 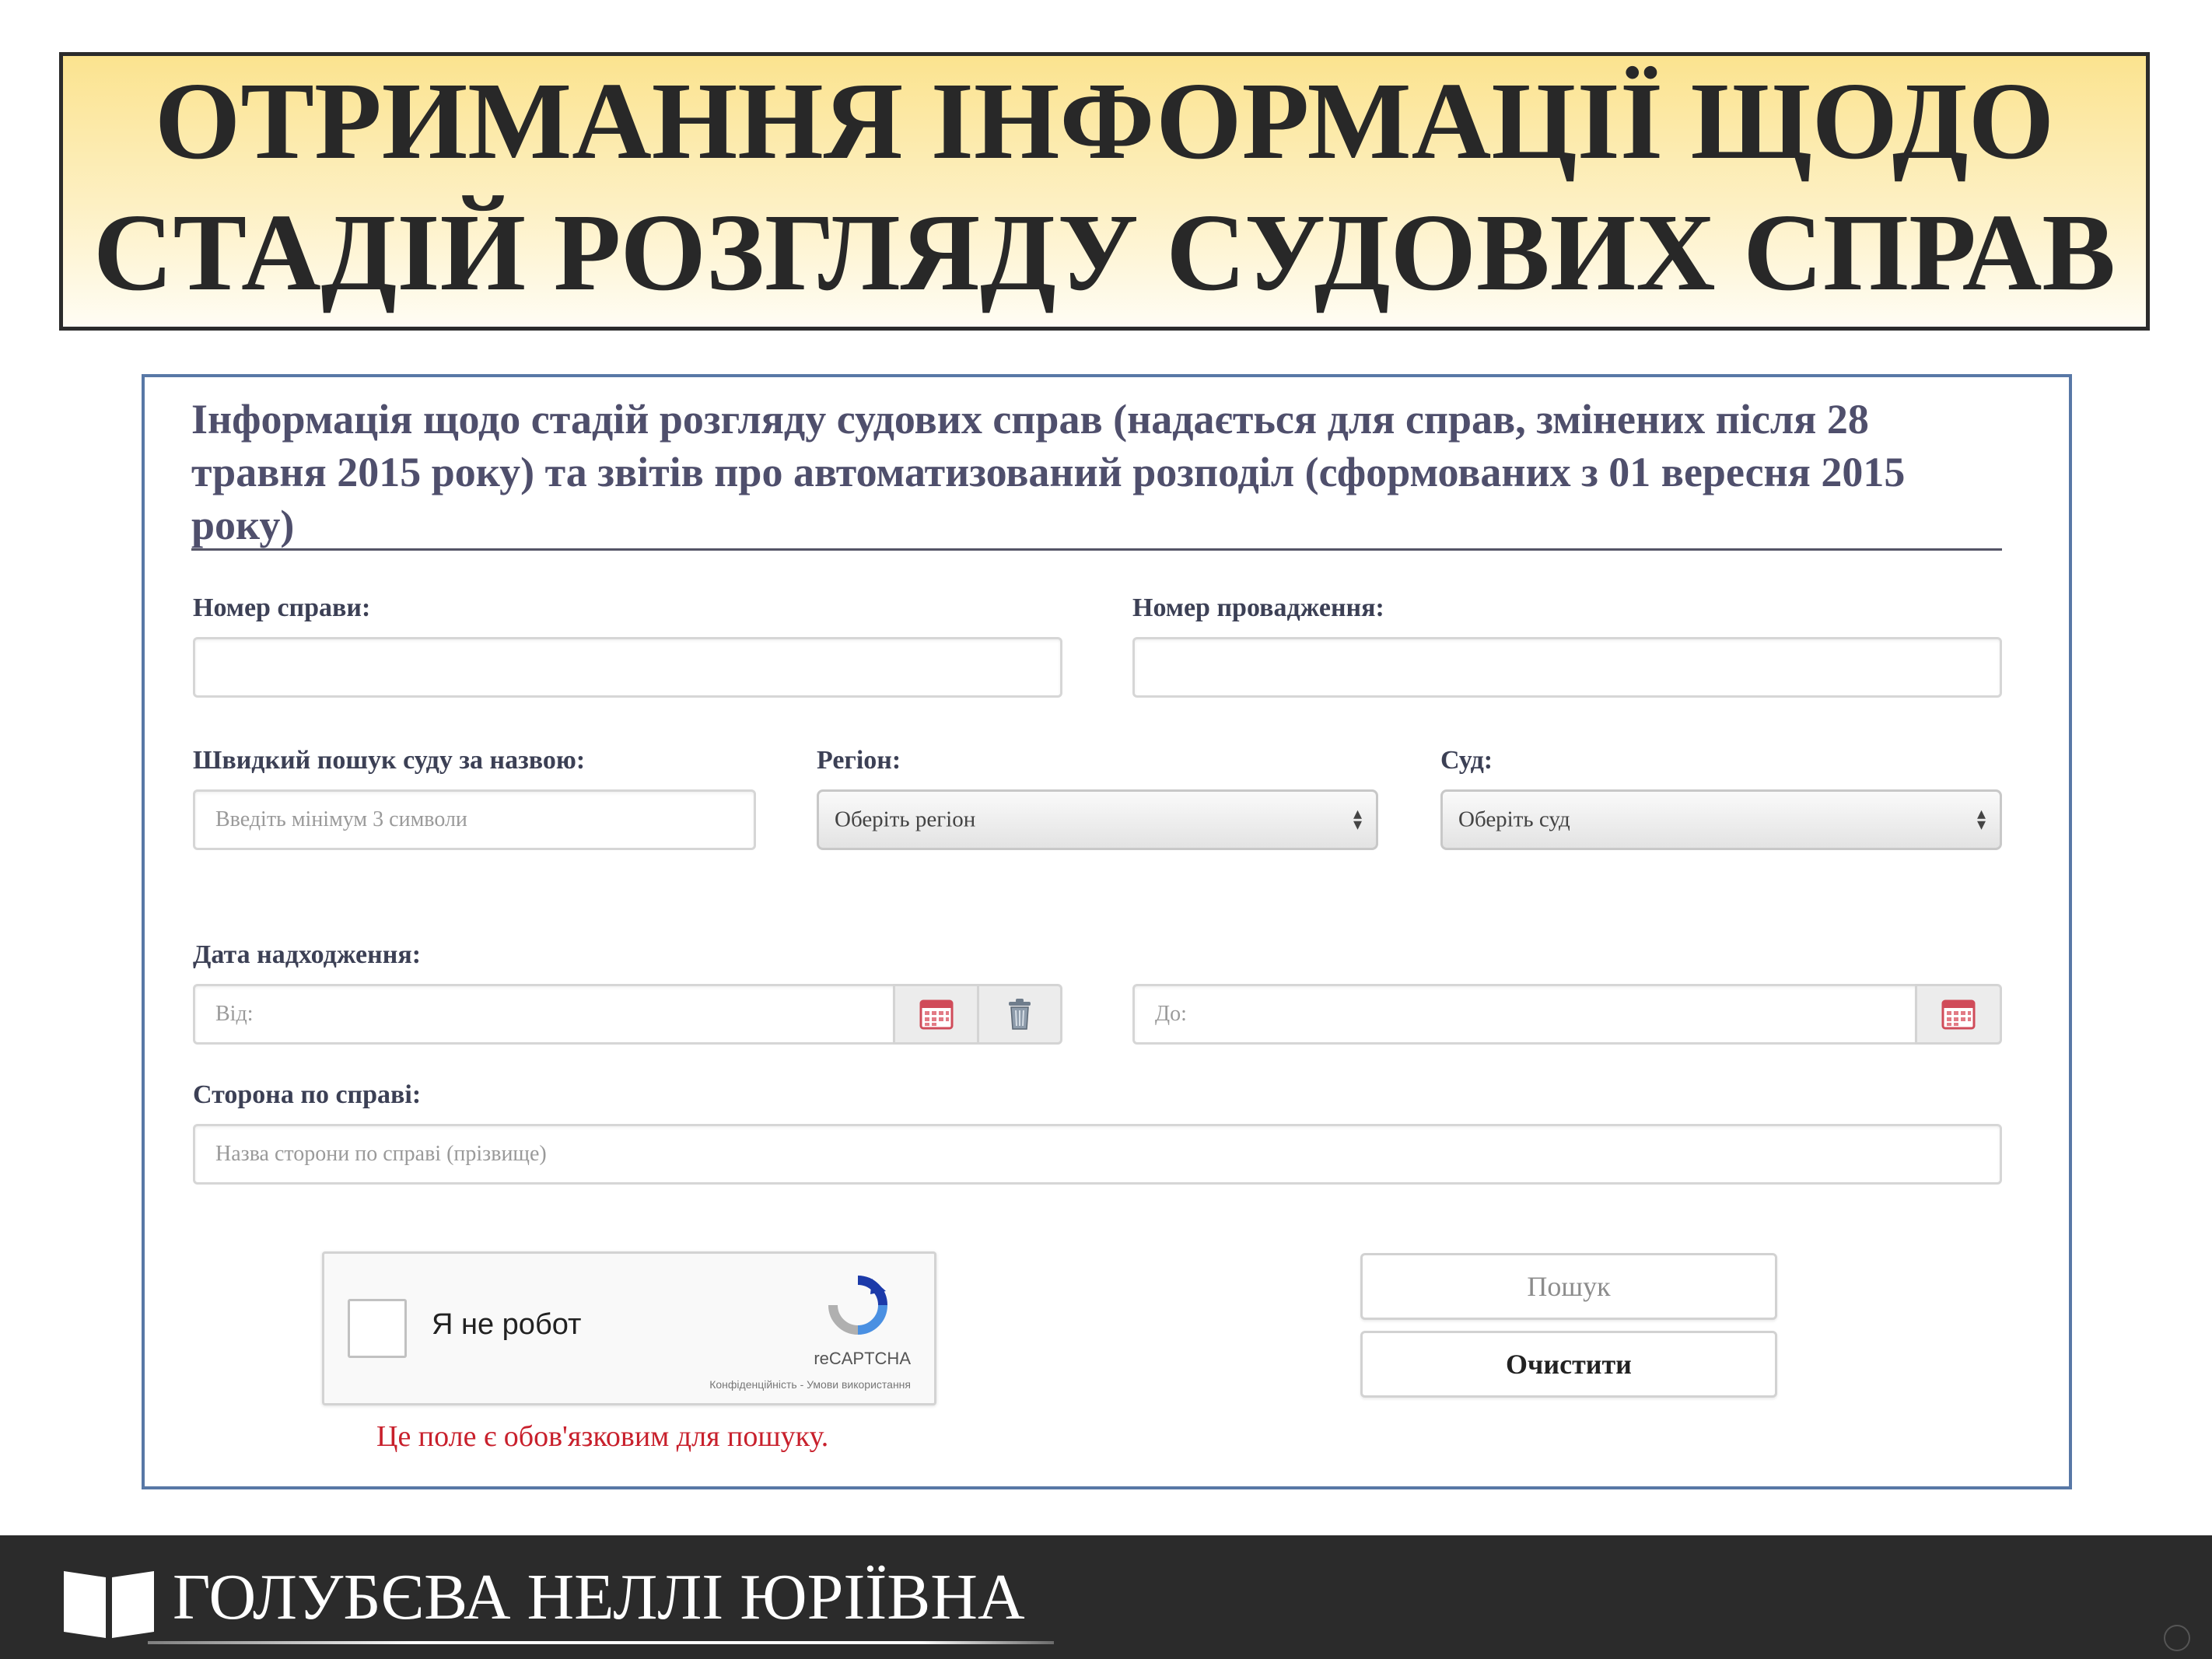 What do you see at coordinates (1569, 1364) in the screenshot?
I see `clear-button: Очистити` at bounding box center [1569, 1364].